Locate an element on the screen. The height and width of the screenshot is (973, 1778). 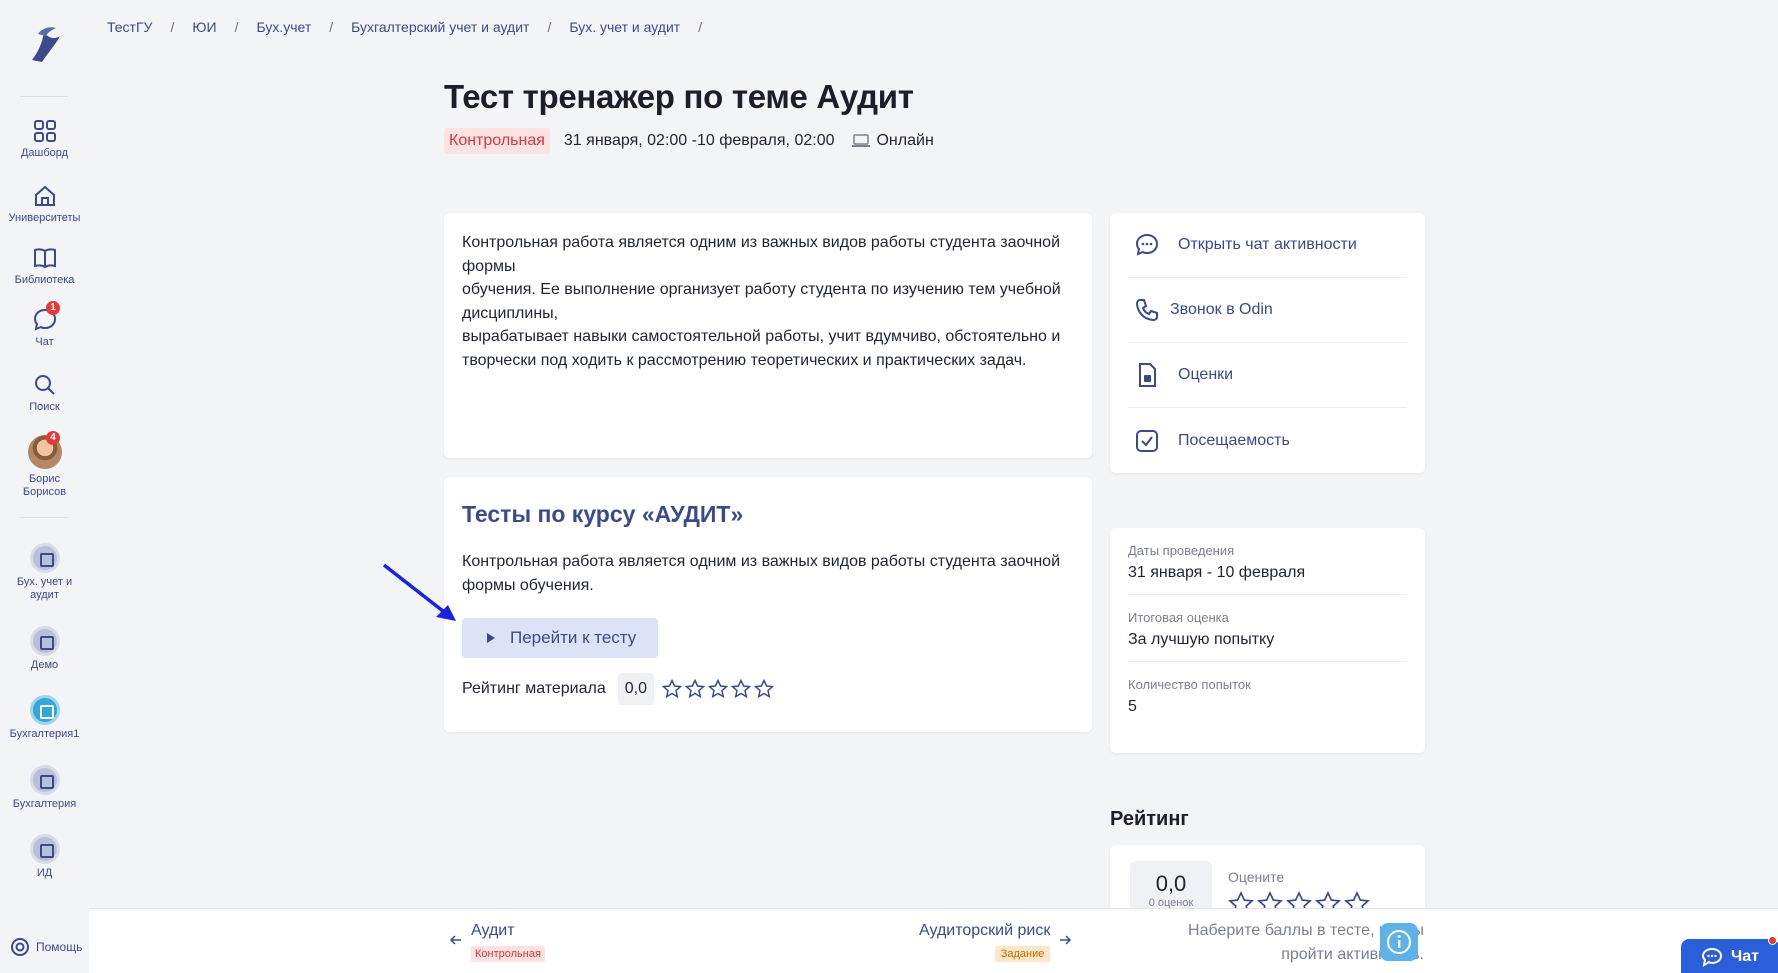
prev-activity-tag: Контрольная is located at coordinates (508, 954).